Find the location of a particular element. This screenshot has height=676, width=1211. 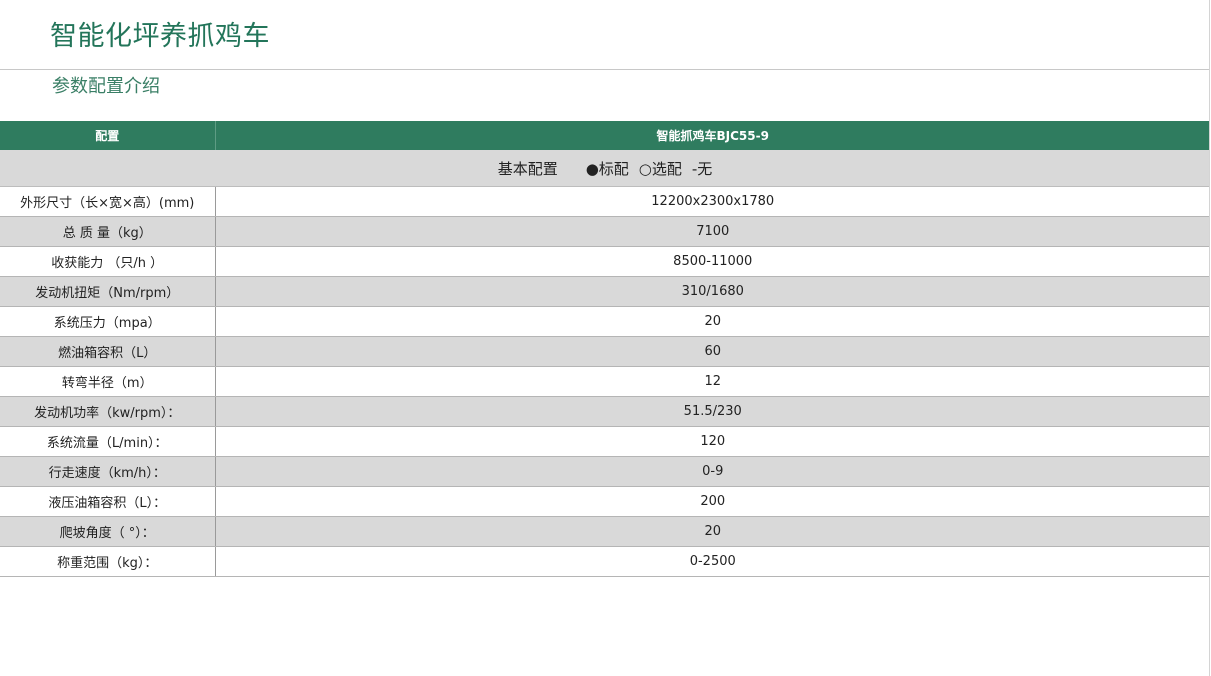

page-title: 智能化坪养抓鸡车 is located at coordinates (160, 36).